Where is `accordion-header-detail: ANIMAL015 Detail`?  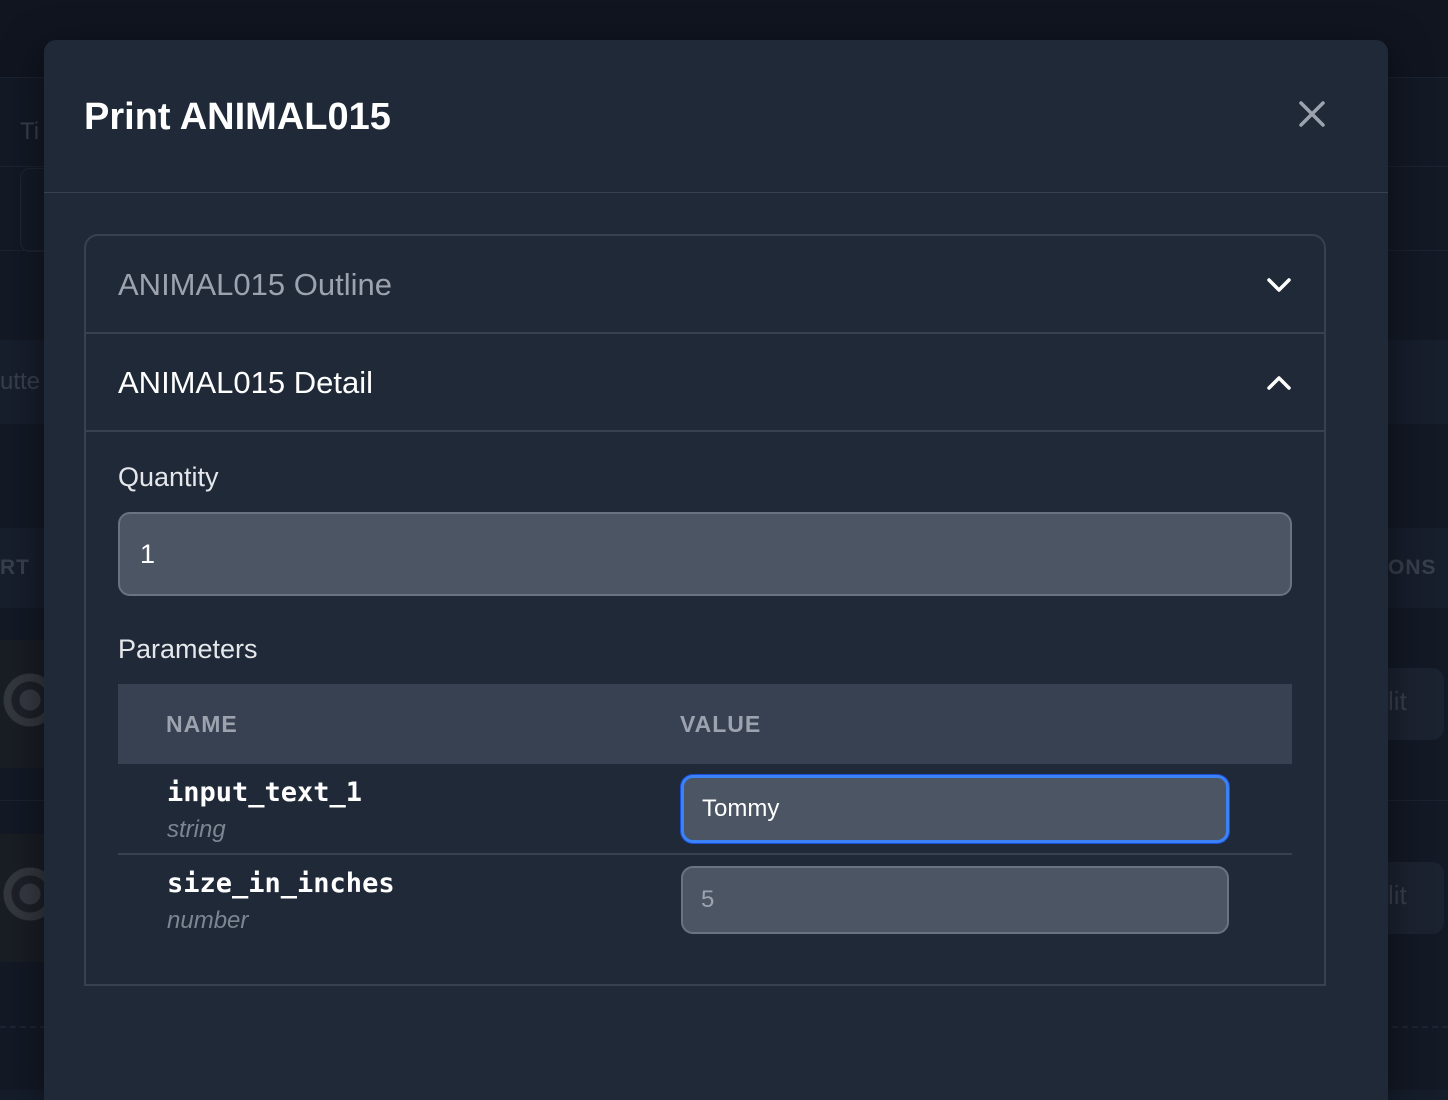 accordion-header-detail: ANIMAL015 Detail is located at coordinates (705, 383).